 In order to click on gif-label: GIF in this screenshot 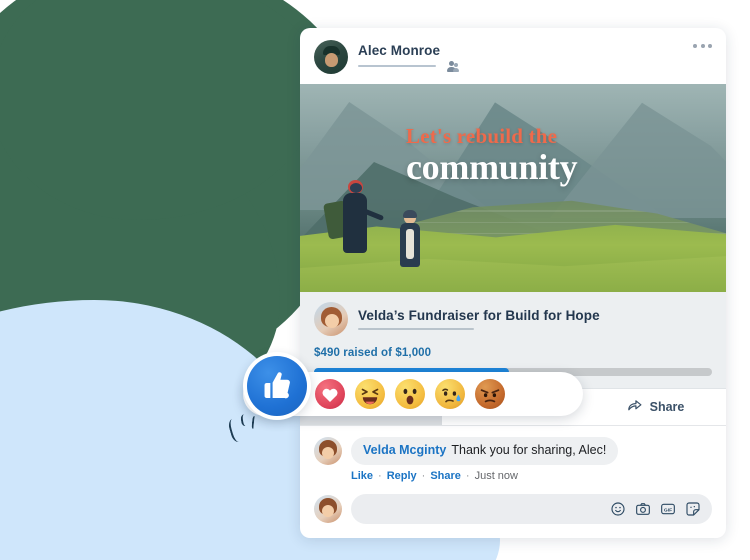, I will do `click(668, 510)`.